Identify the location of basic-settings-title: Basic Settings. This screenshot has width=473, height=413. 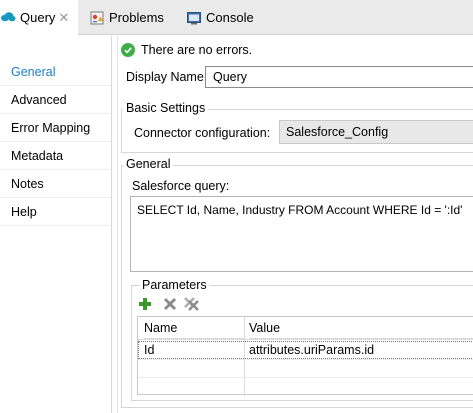
(166, 108).